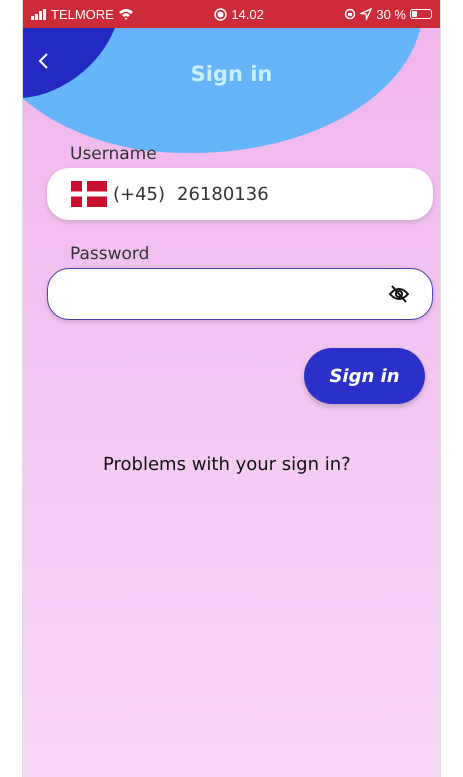  What do you see at coordinates (391, 14) in the screenshot?
I see `battery-percent: 30 %` at bounding box center [391, 14].